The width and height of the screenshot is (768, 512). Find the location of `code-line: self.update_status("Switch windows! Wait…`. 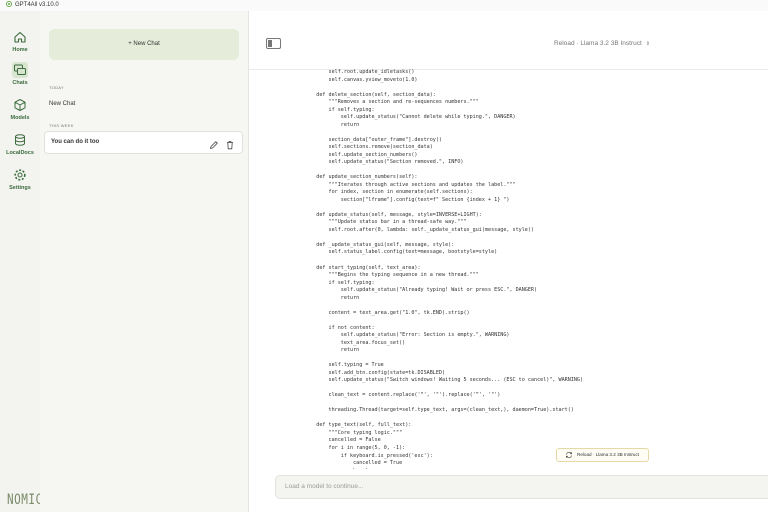

code-line: self.update_status("Switch windows! Wait… is located at coordinates (444, 380).